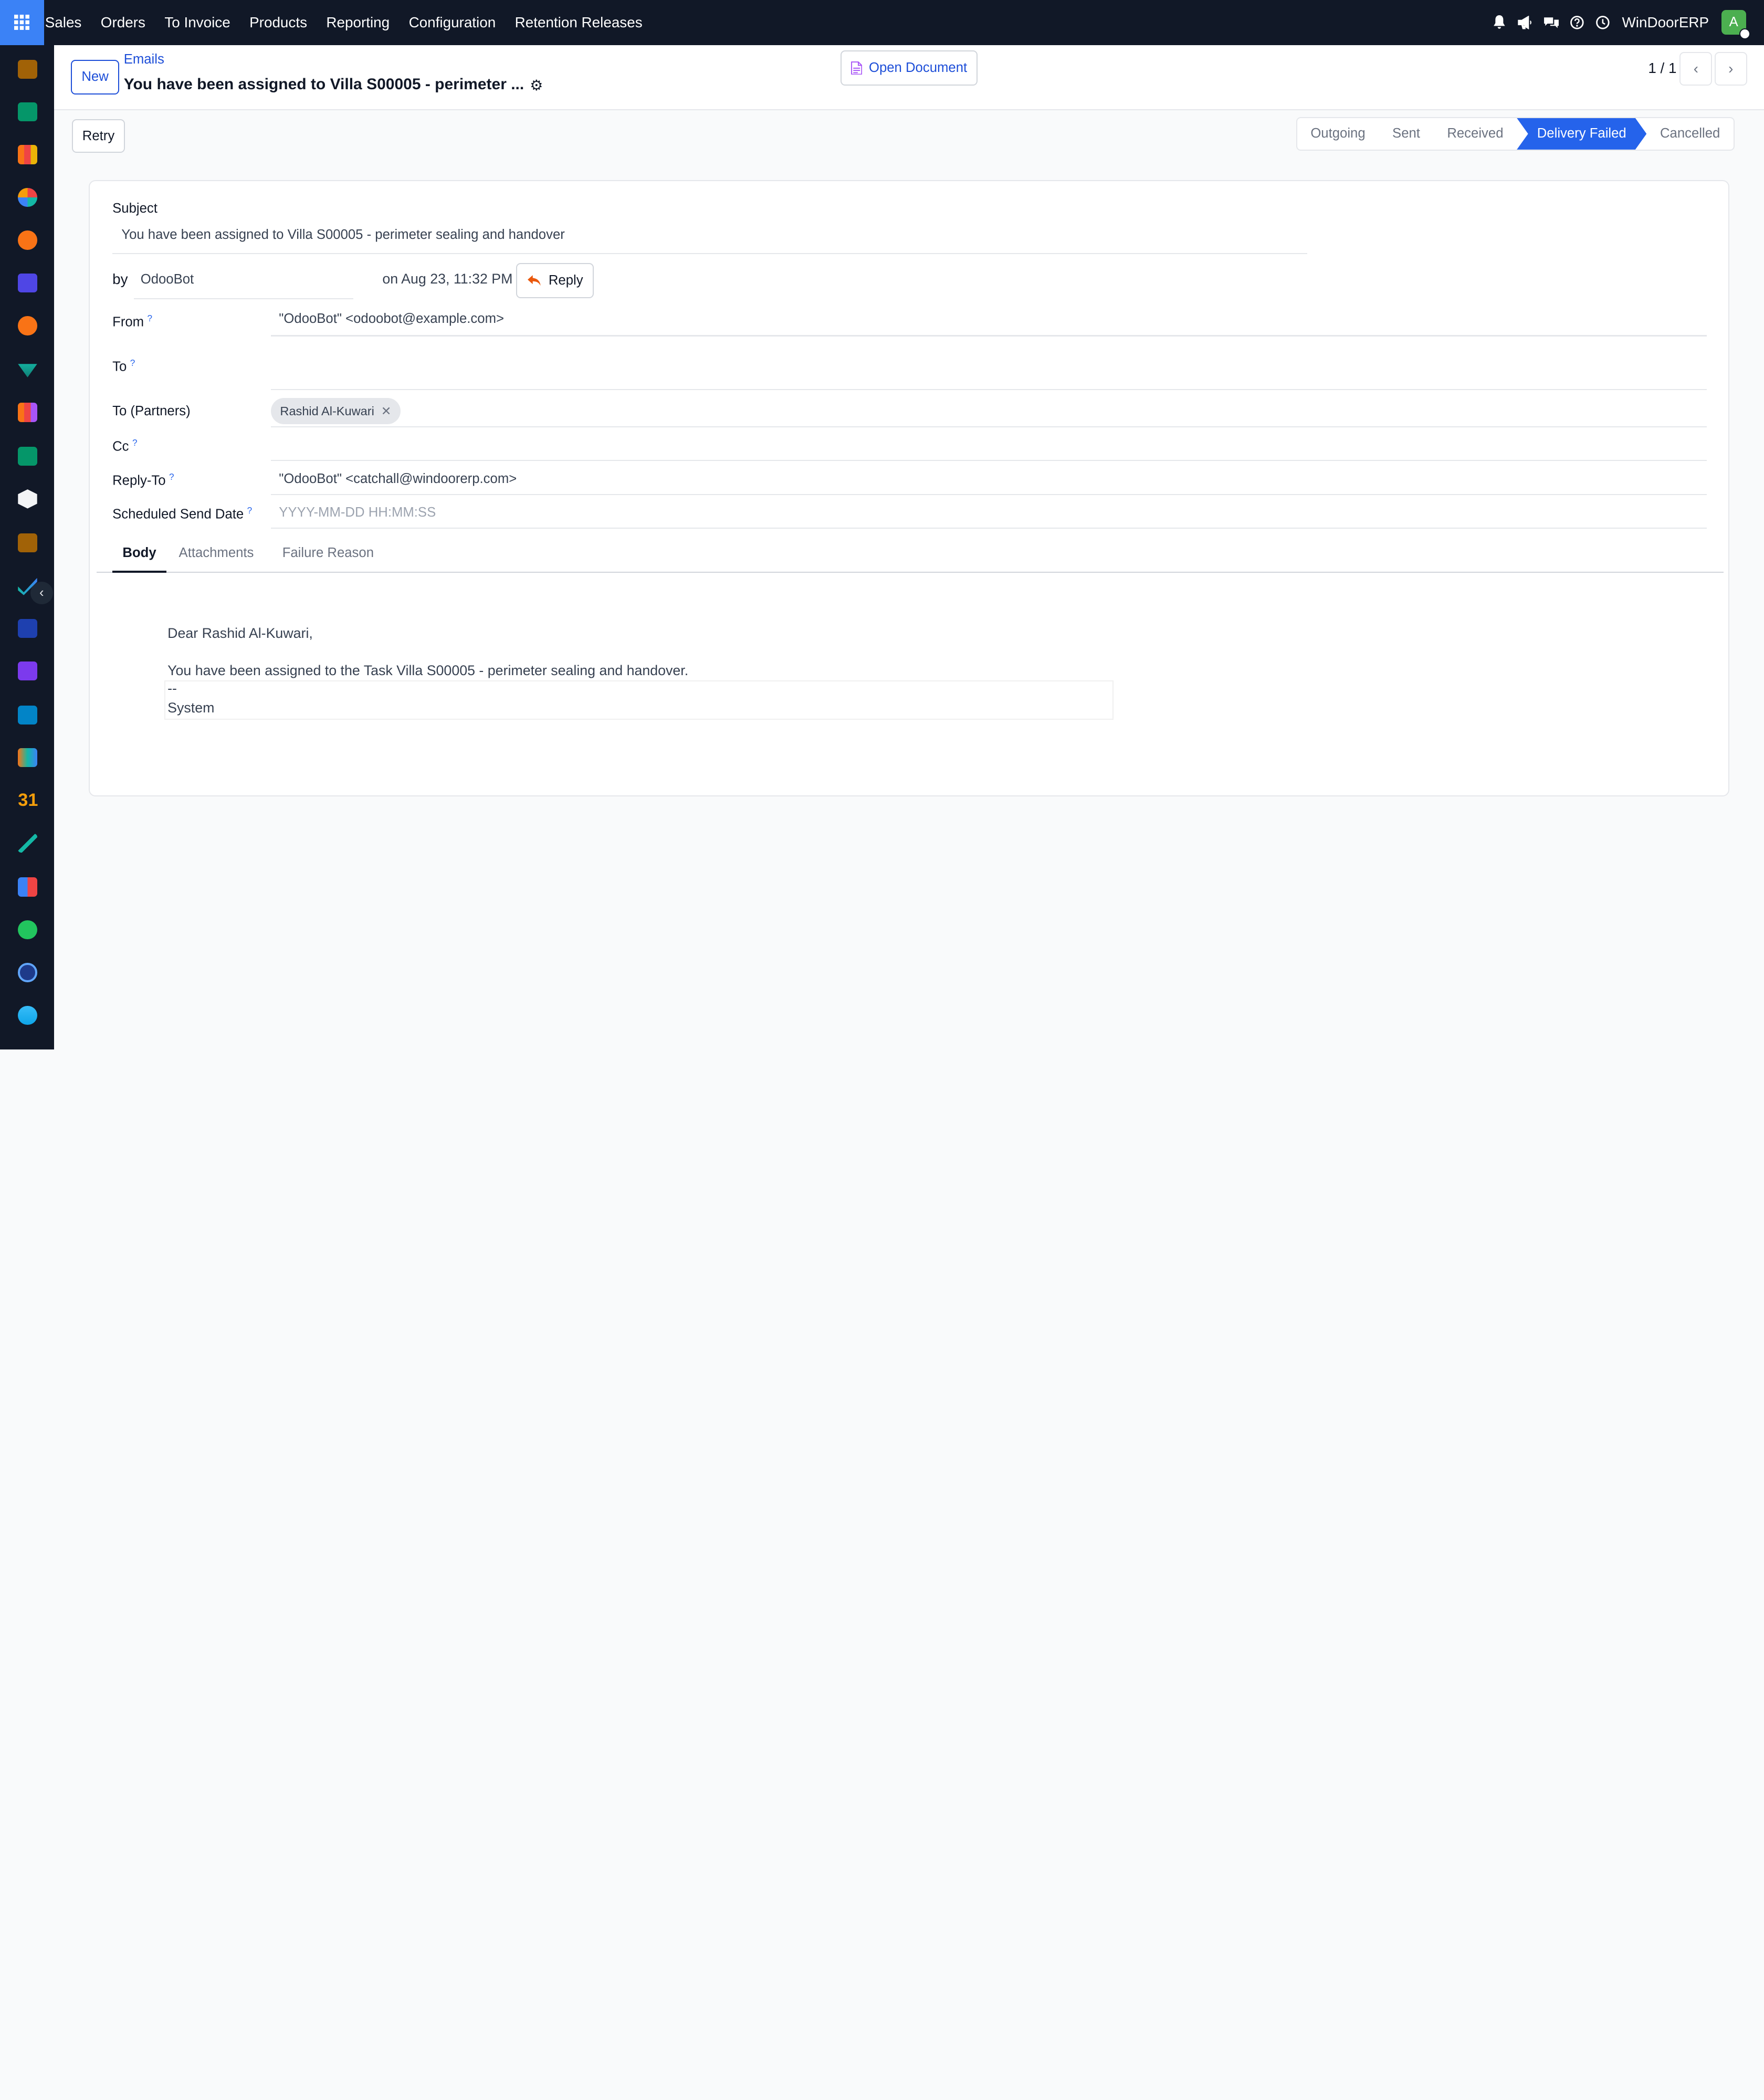  I want to click on gear-icon: ⚙, so click(536, 85).